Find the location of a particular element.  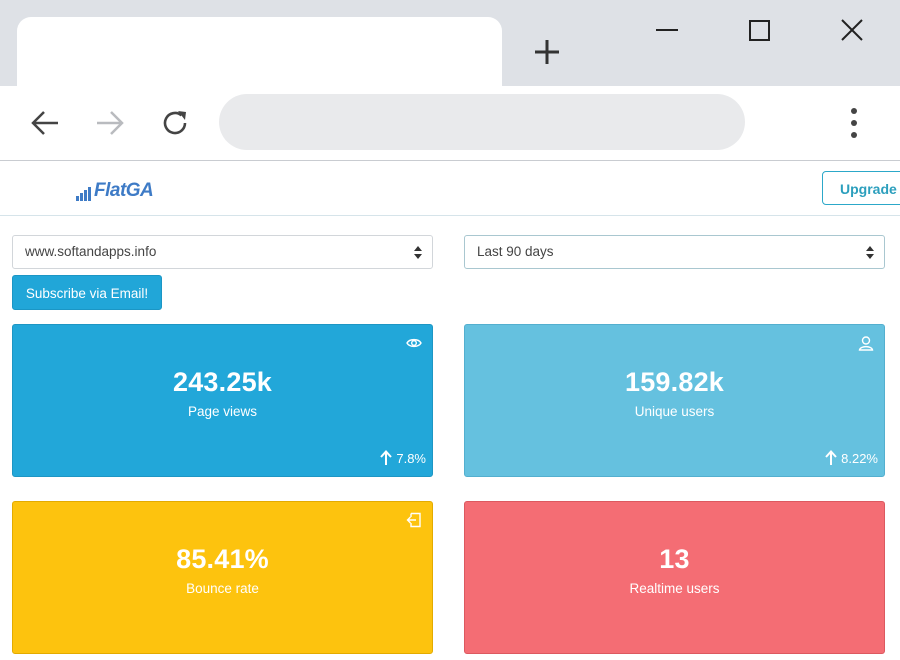

arrow-right-icon is located at coordinates (110, 123).